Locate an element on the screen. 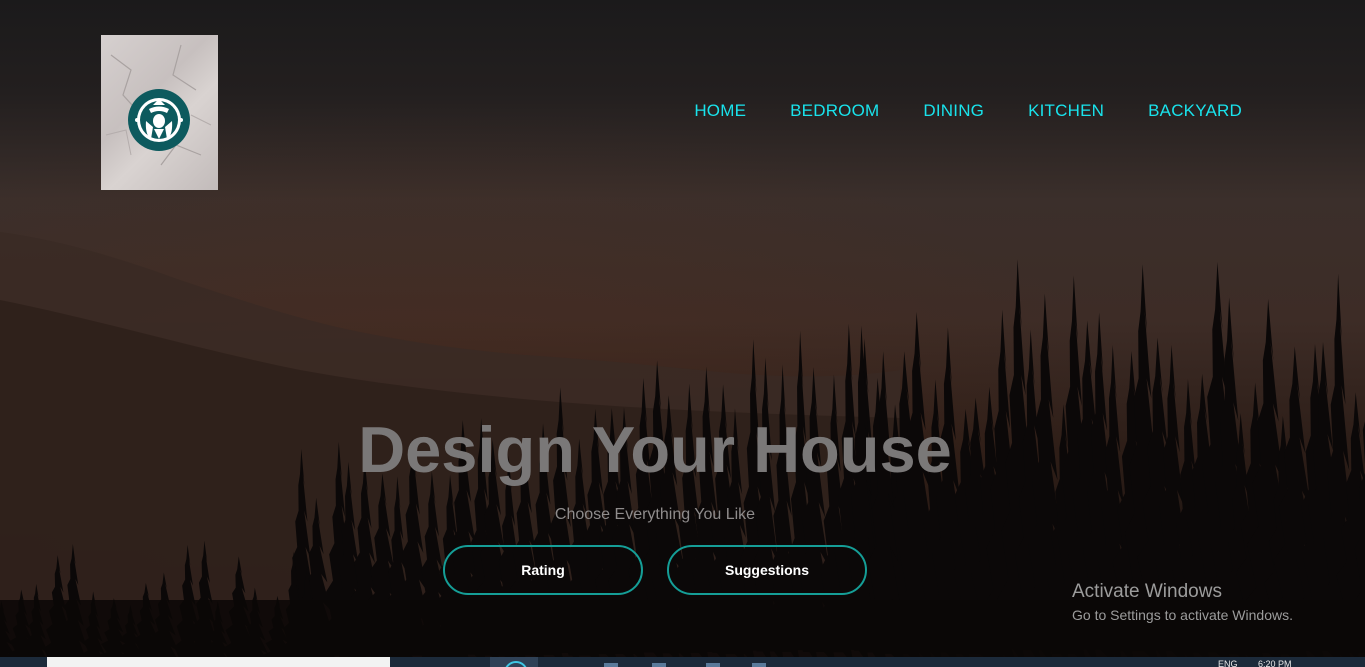 The width and height of the screenshot is (1365, 667). taskbar-search-box is located at coordinates (218, 662).